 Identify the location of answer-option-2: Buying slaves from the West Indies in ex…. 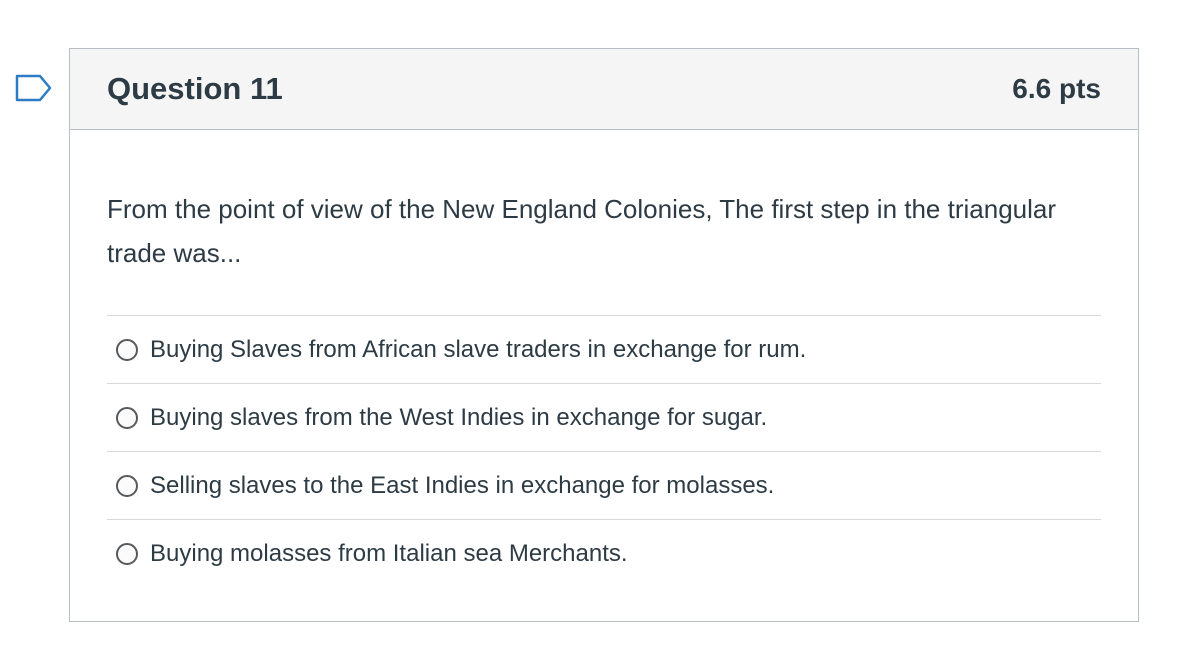
(604, 418).